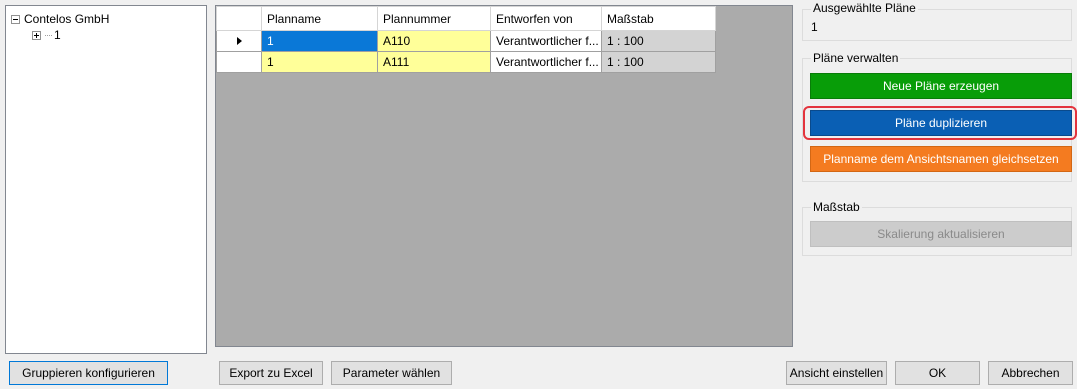  Describe the element at coordinates (658, 18) in the screenshot. I see `column-header-massstab: Maßstab` at that location.